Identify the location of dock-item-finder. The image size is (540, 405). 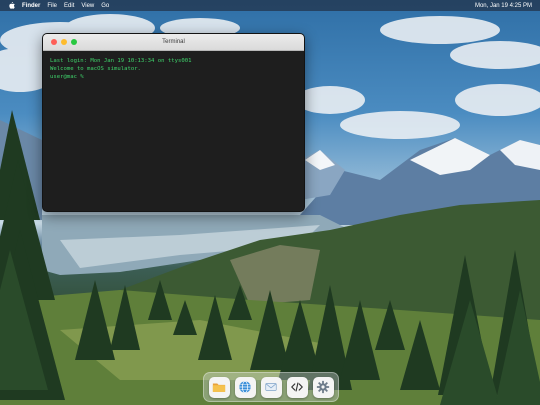
(219, 387).